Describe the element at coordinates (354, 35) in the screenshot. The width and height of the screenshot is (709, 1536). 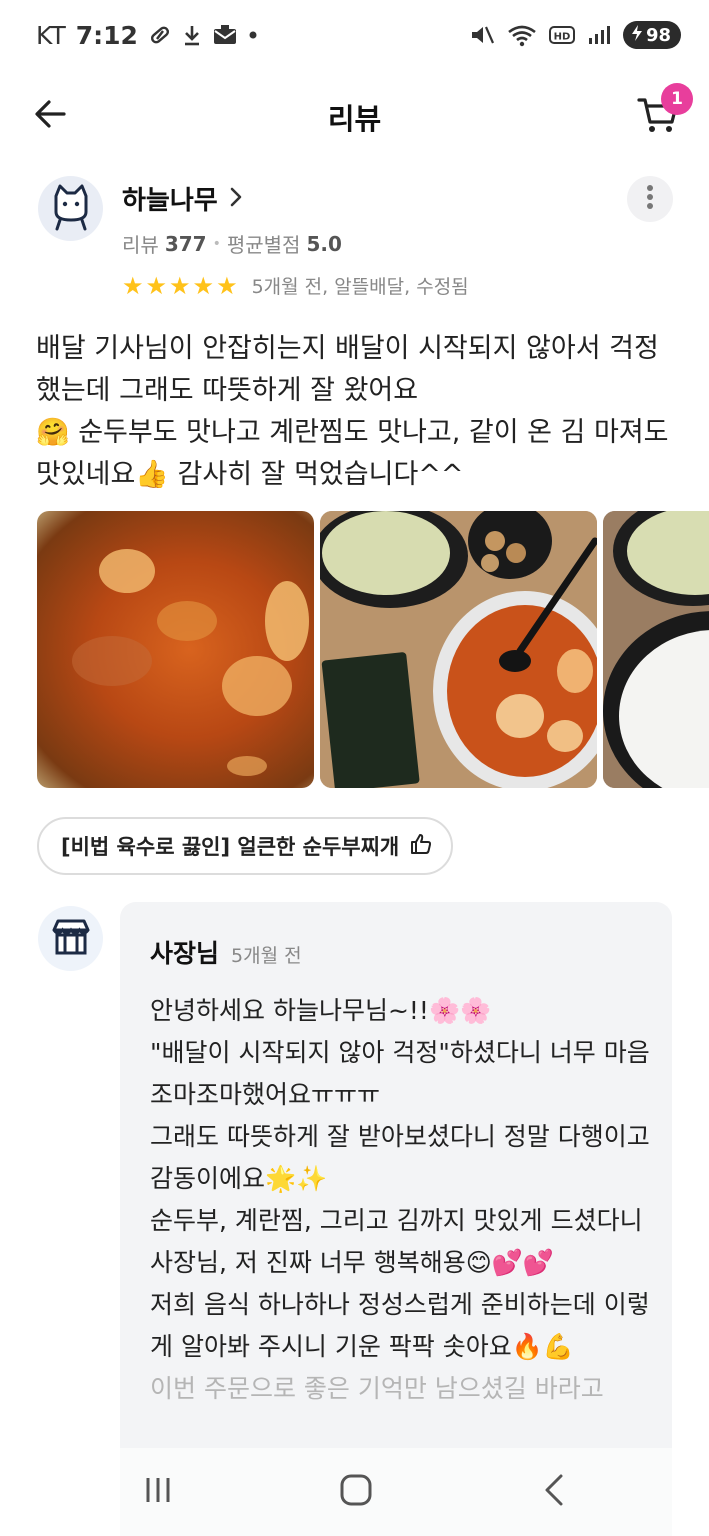
I see `status-bar: KT 7:12 HD 98` at that location.